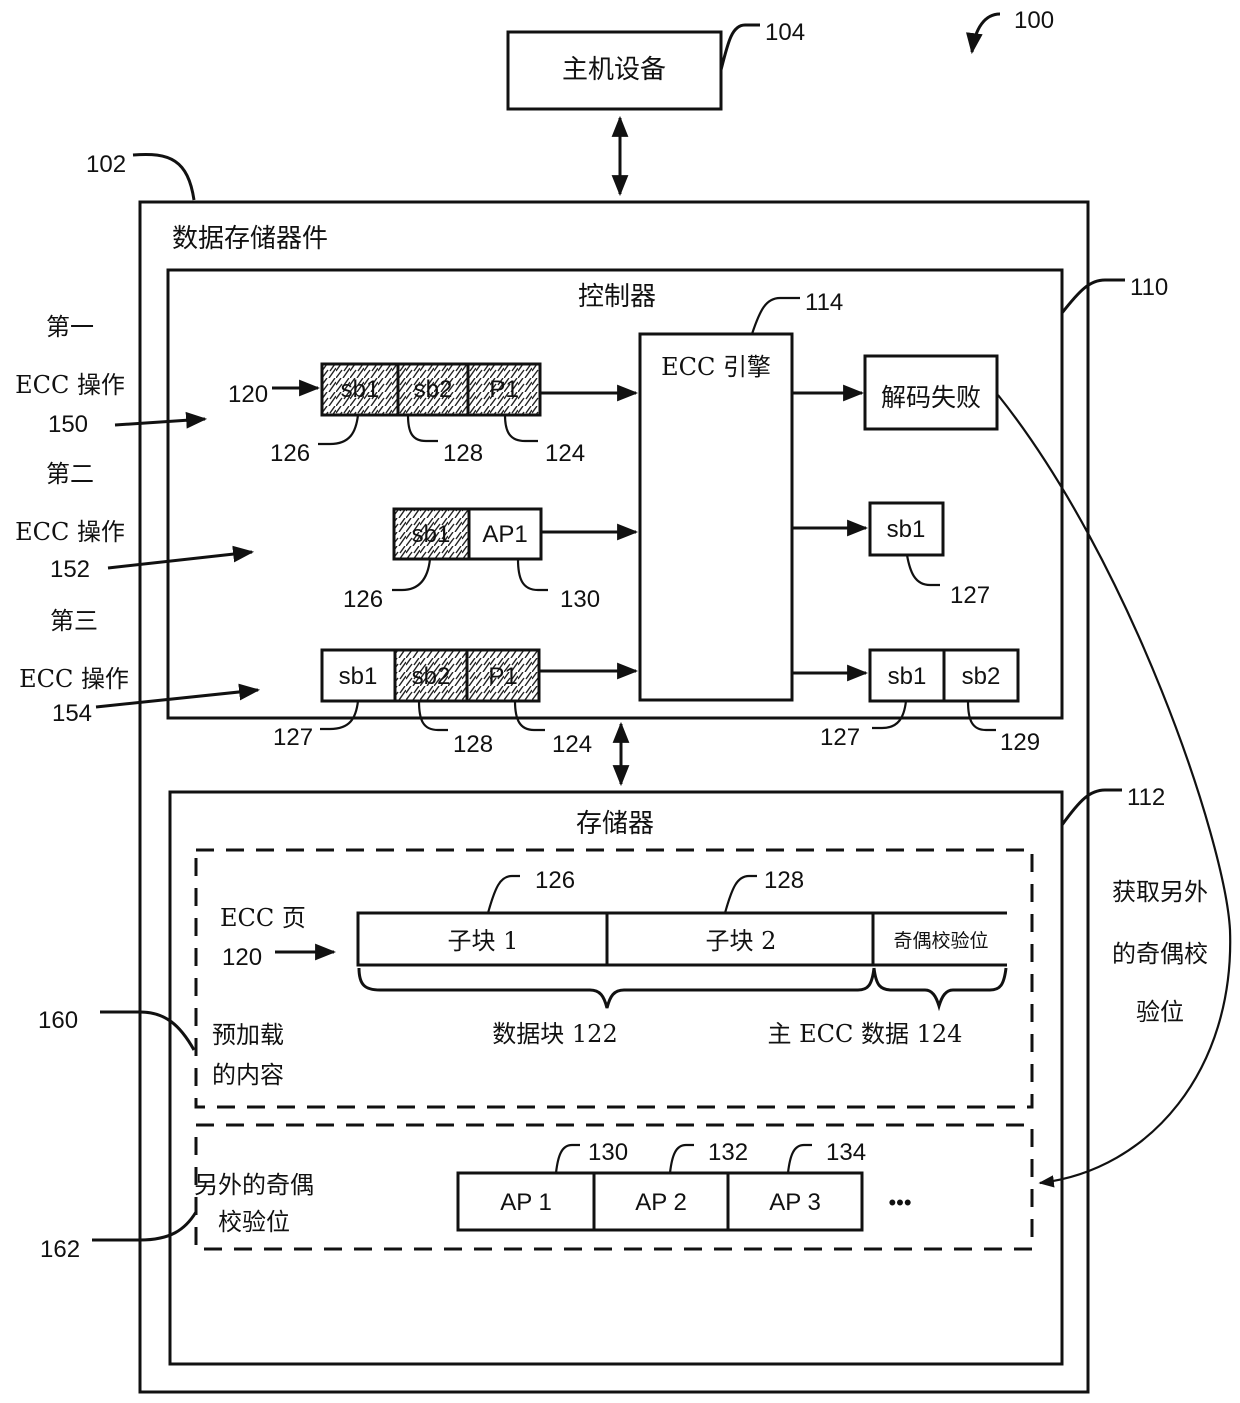  I want to click on op3-ref-124: 124, so click(572, 744).